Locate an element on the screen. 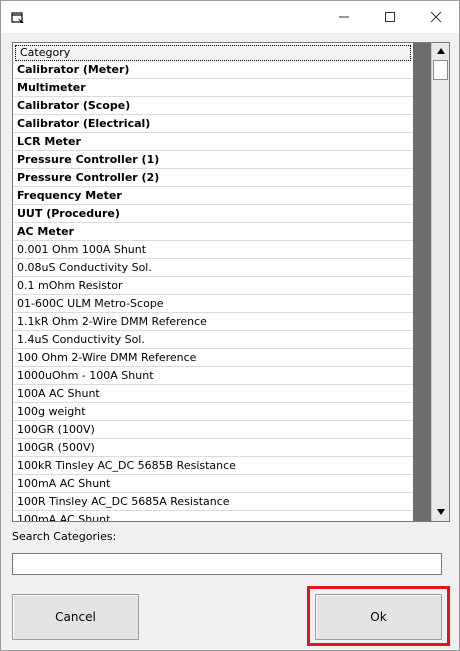 Image resolution: width=460 pixels, height=651 pixels. list-item: 100GR (100V) is located at coordinates (213, 430).